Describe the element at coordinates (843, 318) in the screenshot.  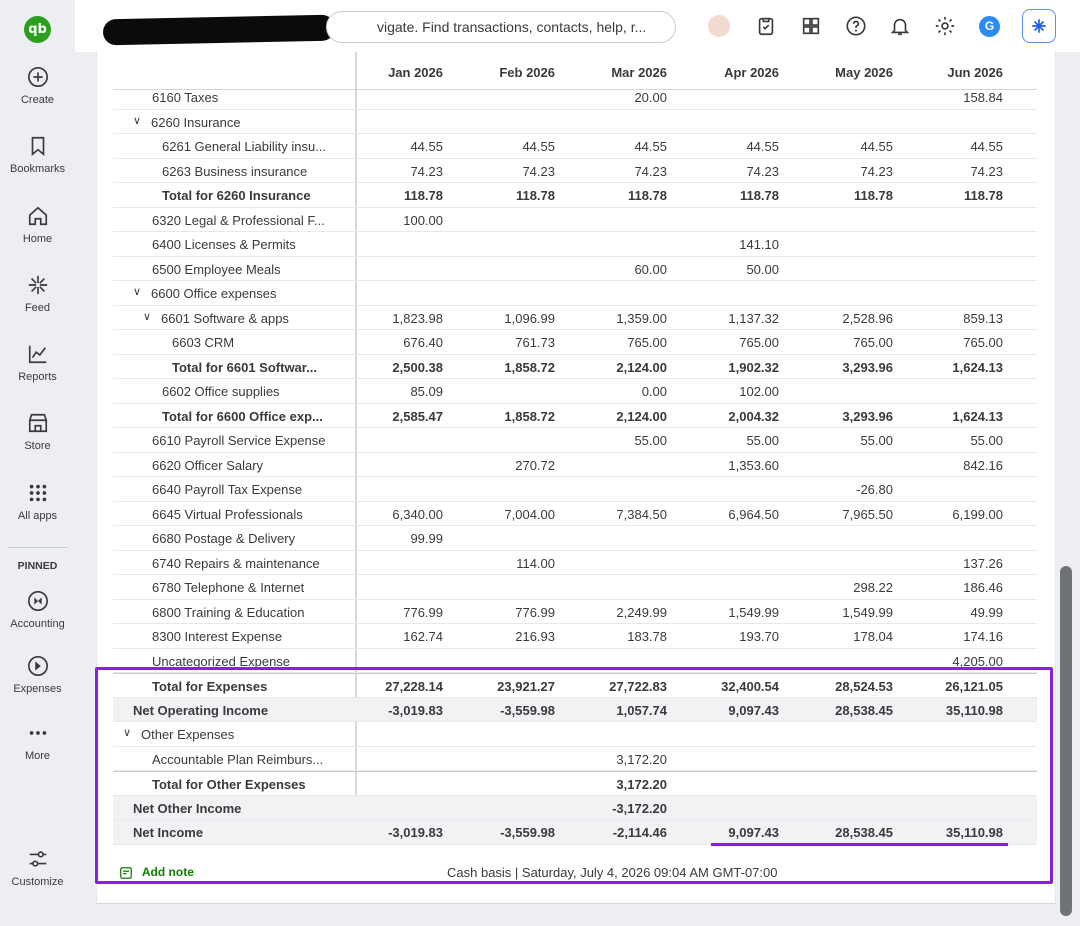
I see `cell-value: 2,528.96` at that location.